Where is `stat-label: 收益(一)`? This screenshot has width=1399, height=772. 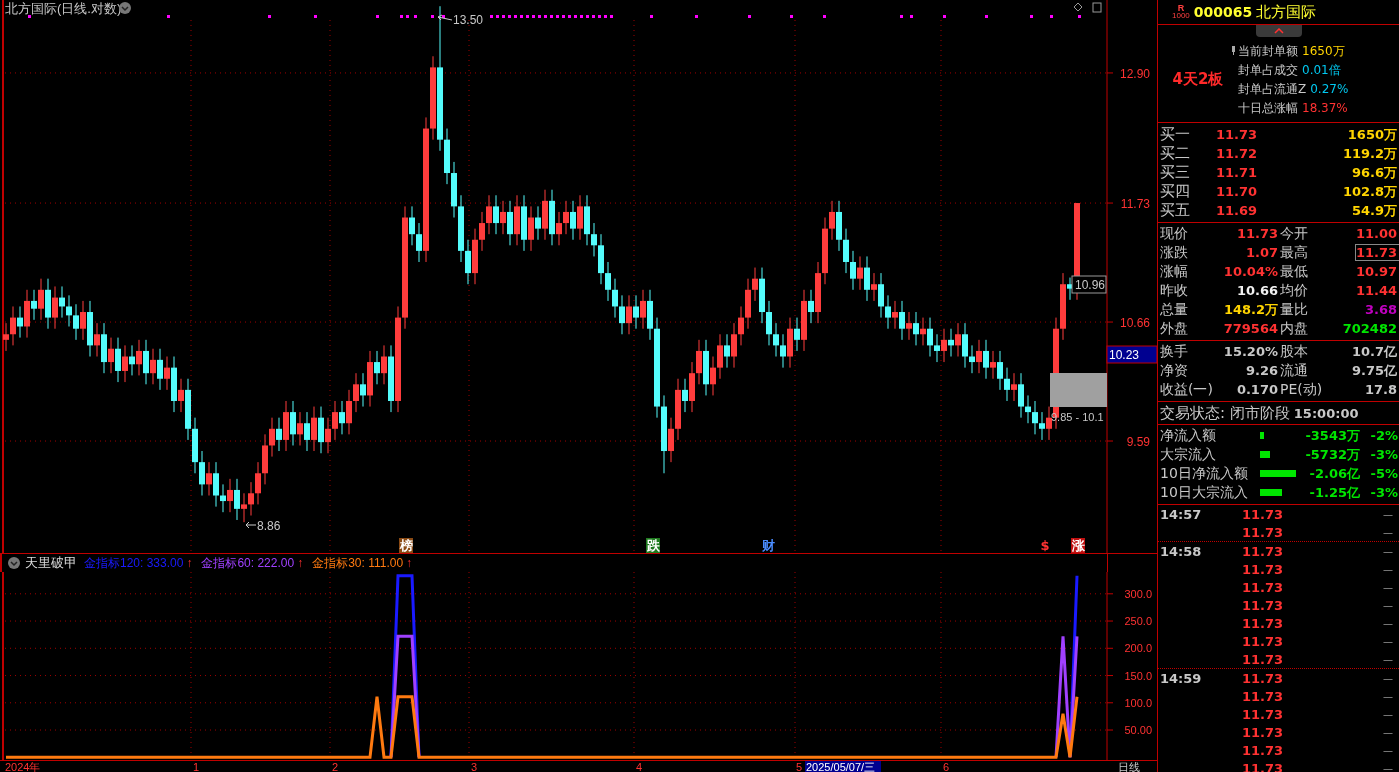
stat-label: 收益(一) is located at coordinates (1187, 389).